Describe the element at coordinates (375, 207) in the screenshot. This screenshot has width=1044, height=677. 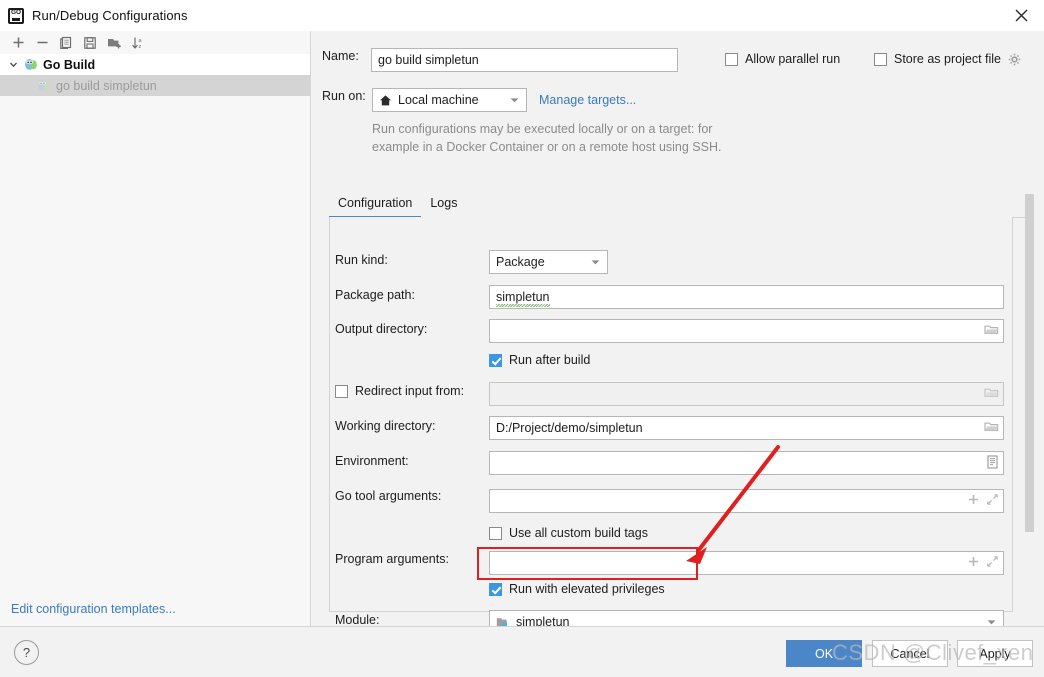
I see `tab-configuration: Configuration` at that location.